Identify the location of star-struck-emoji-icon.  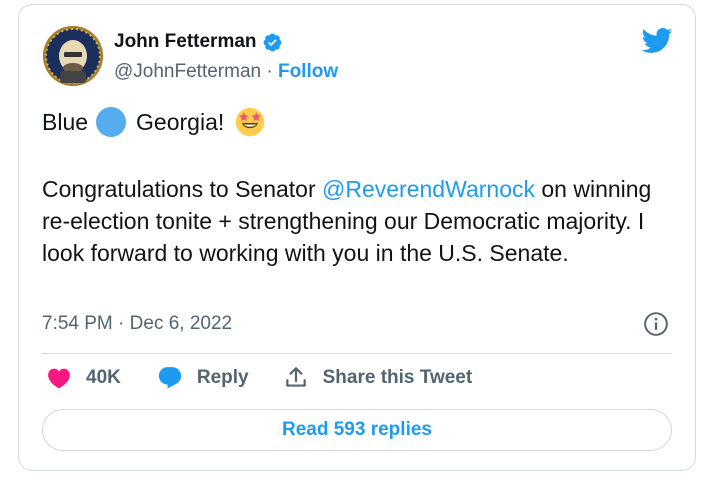
(250, 122).